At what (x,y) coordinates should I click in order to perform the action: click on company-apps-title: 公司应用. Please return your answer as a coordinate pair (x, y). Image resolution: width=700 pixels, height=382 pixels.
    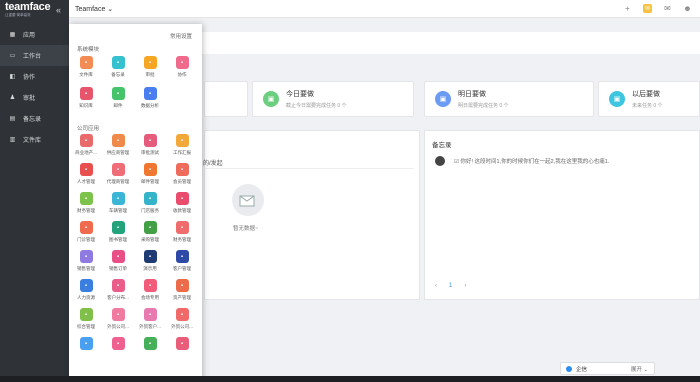
    Looking at the image, I should click on (88, 129).